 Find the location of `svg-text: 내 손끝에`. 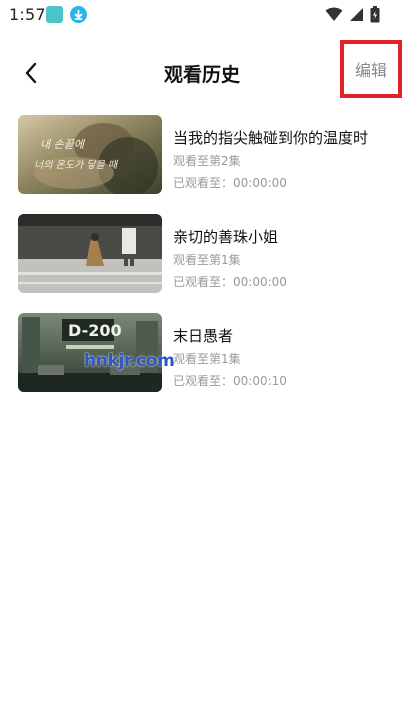

svg-text: 내 손끝에 is located at coordinates (63, 144).